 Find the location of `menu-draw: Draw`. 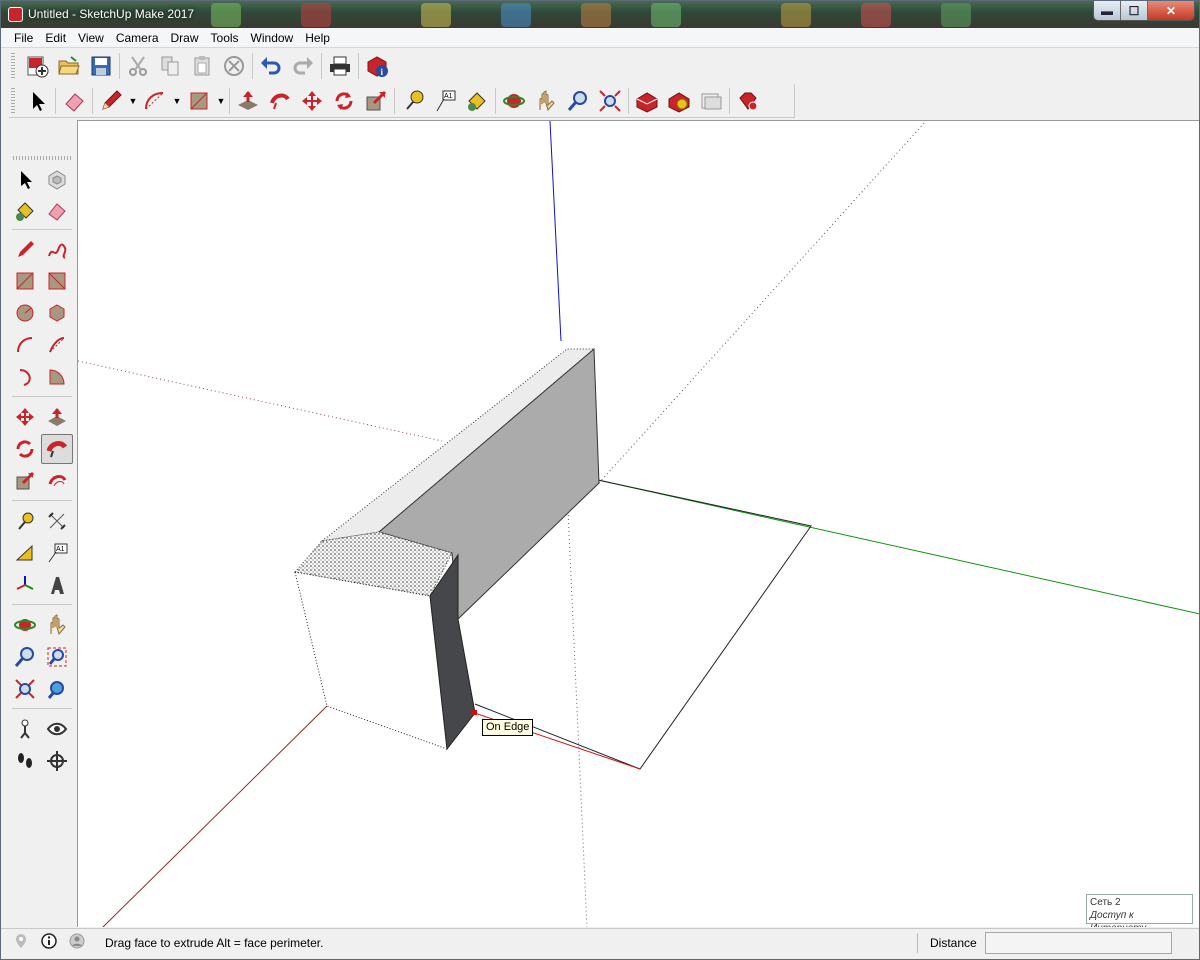

menu-draw: Draw is located at coordinates (185, 38).